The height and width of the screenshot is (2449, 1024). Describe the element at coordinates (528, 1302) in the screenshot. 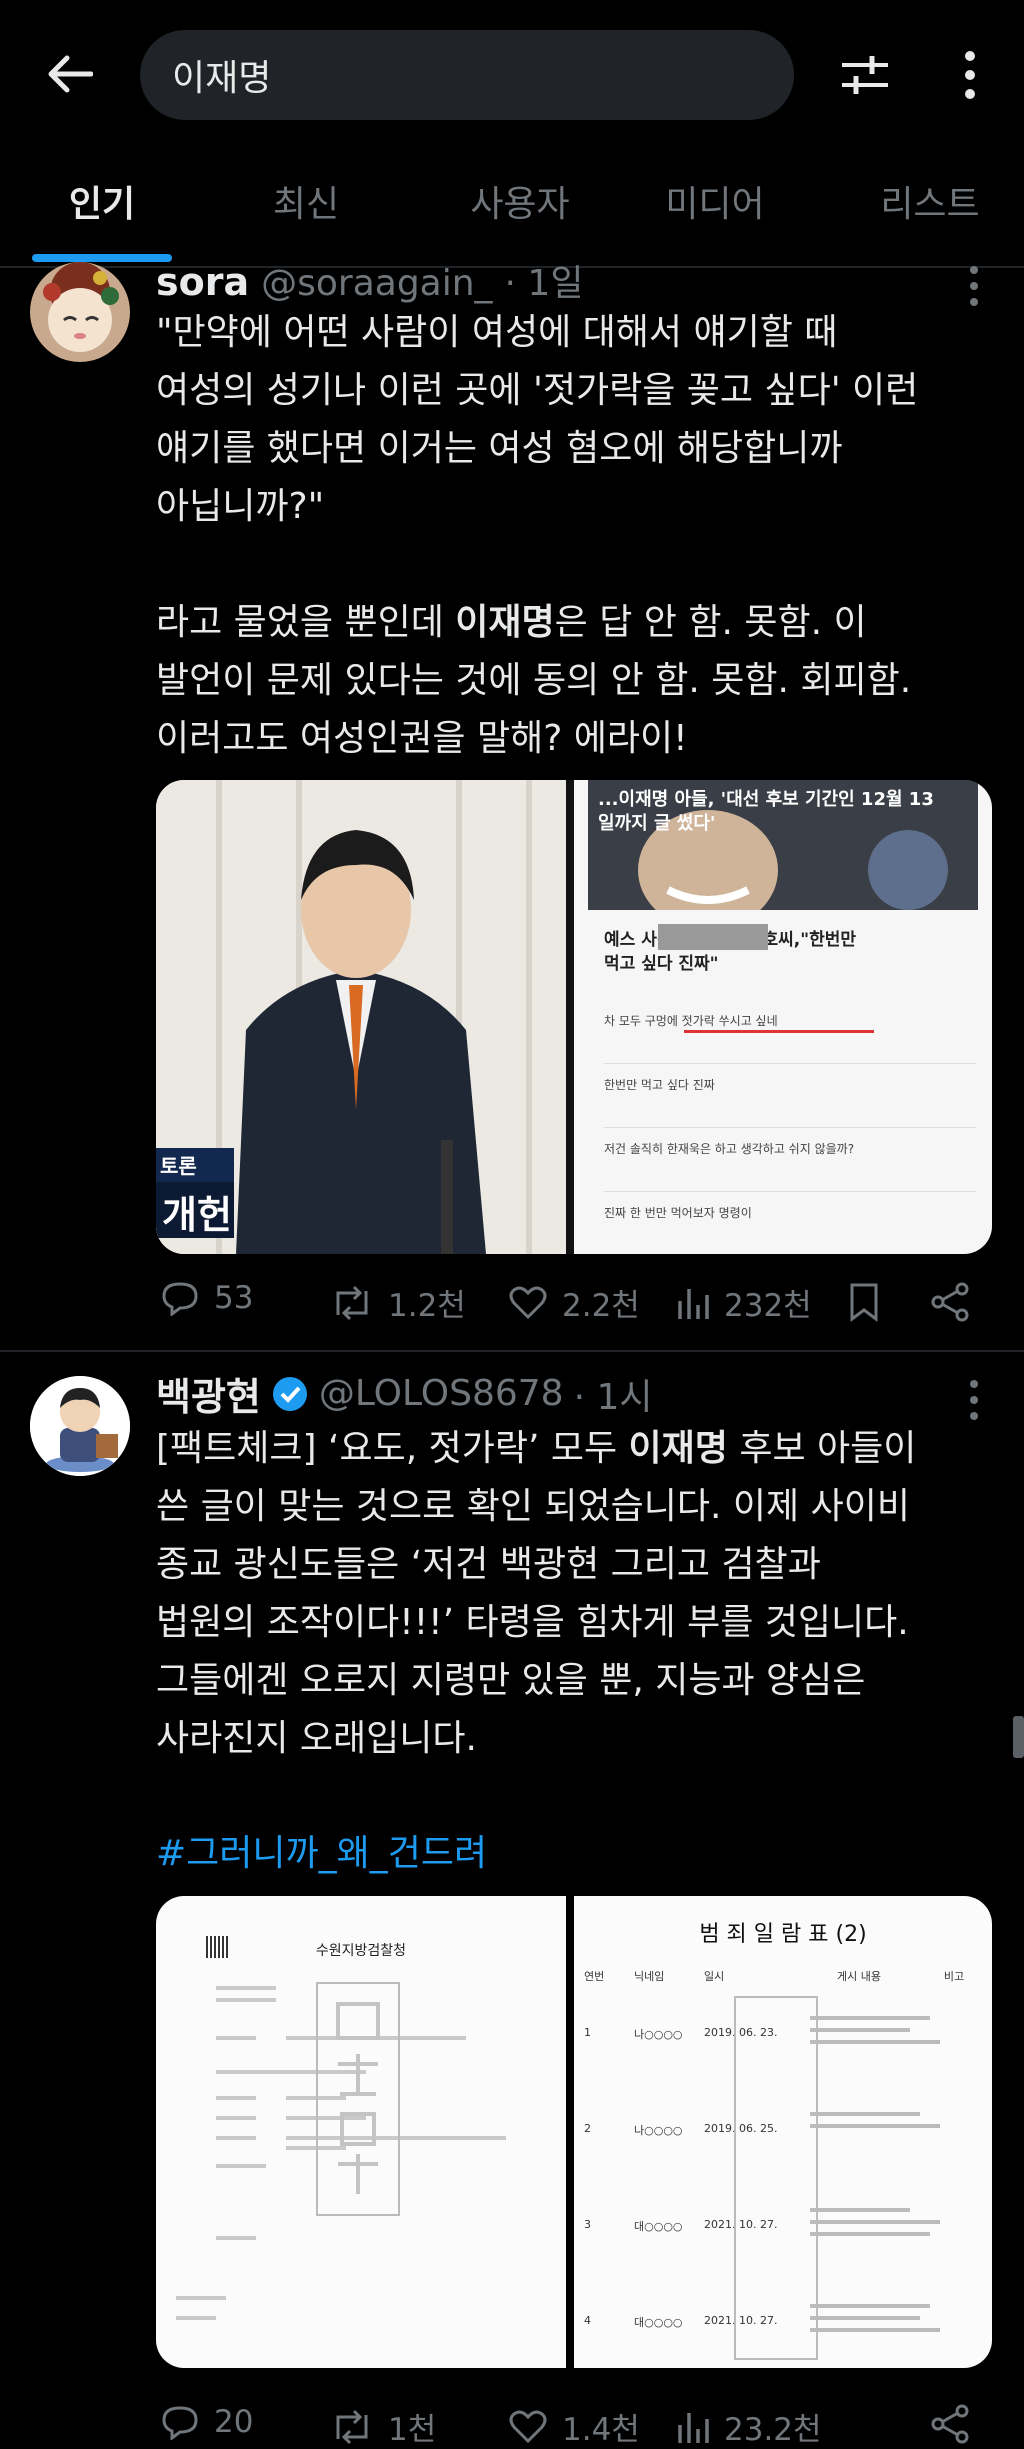

I see `heart-icon` at that location.